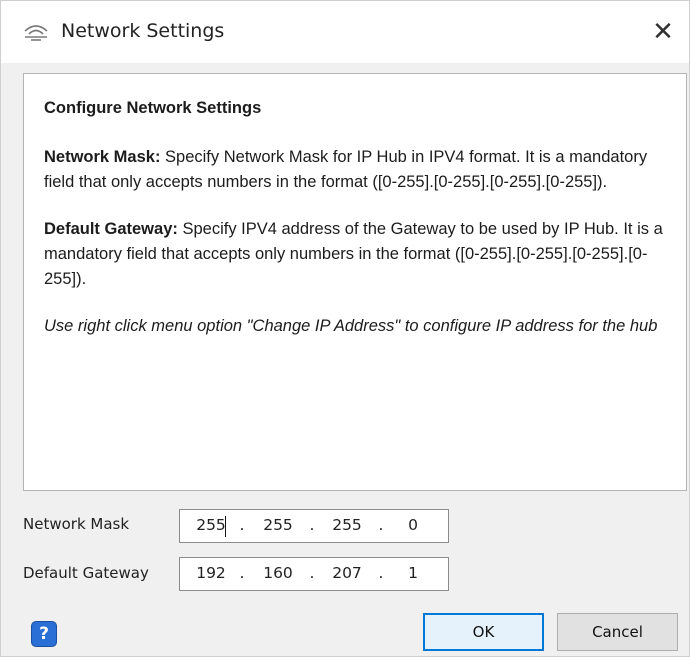  I want to click on default-gateway-input: 192 . 160 . 207 . 1, so click(314, 574).